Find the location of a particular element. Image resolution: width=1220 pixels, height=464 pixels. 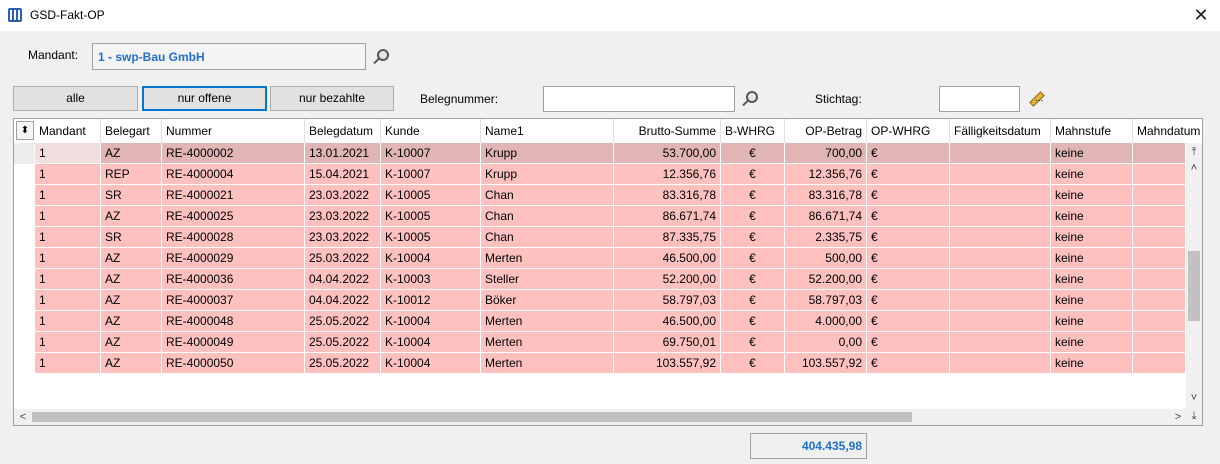

pencil-icon is located at coordinates (1036, 98).